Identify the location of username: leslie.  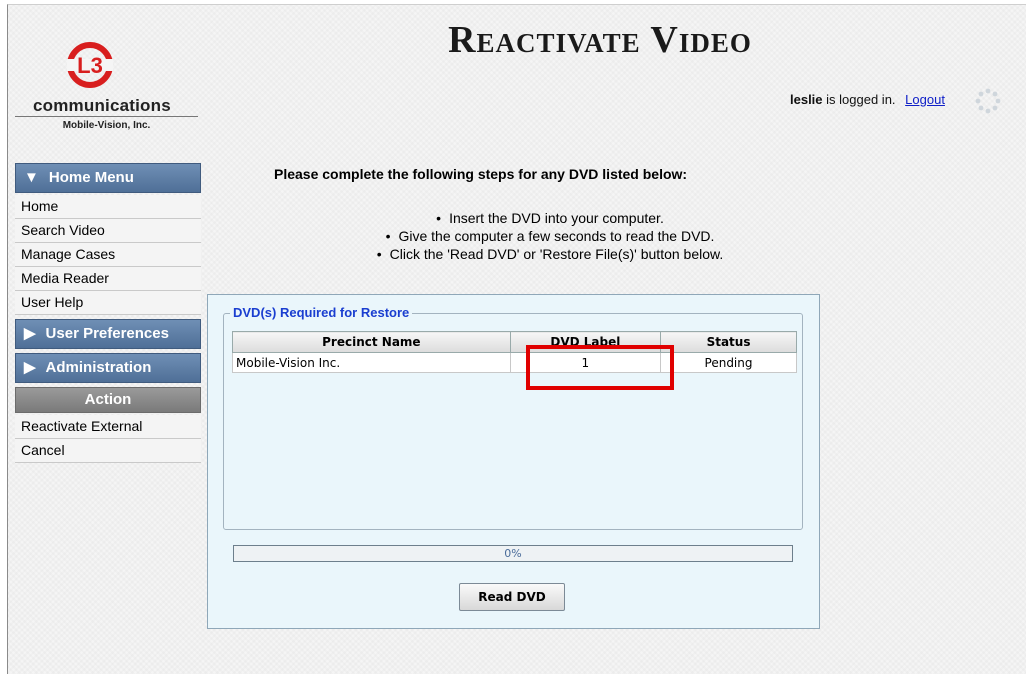
(806, 99).